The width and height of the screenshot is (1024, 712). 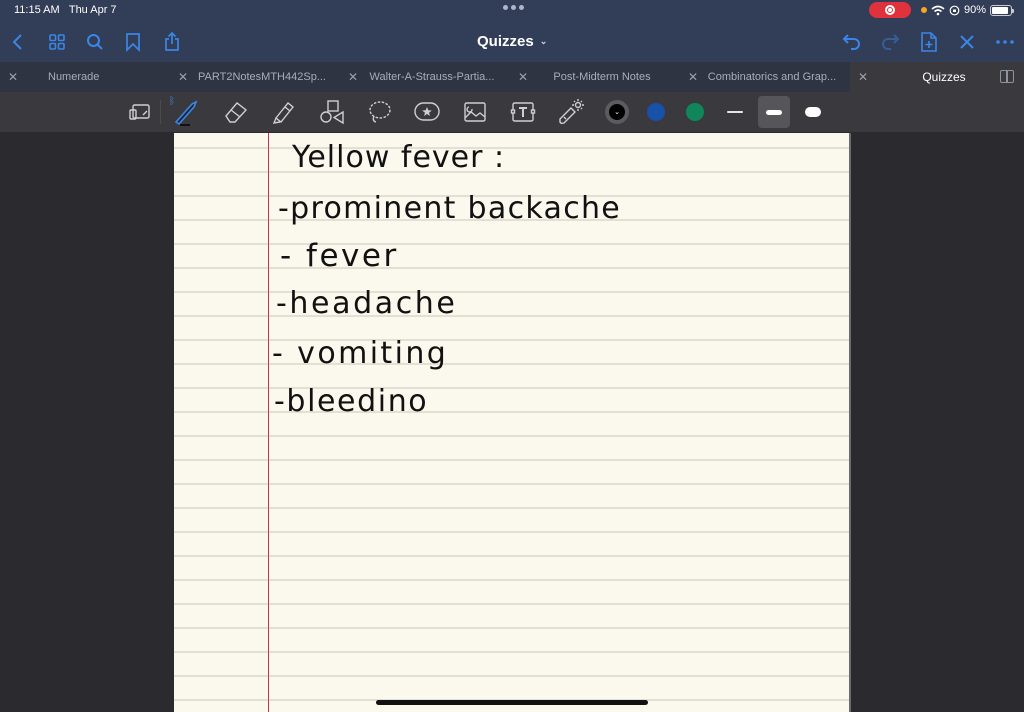 What do you see at coordinates (332, 112) in the screenshot?
I see `shapes-icon` at bounding box center [332, 112].